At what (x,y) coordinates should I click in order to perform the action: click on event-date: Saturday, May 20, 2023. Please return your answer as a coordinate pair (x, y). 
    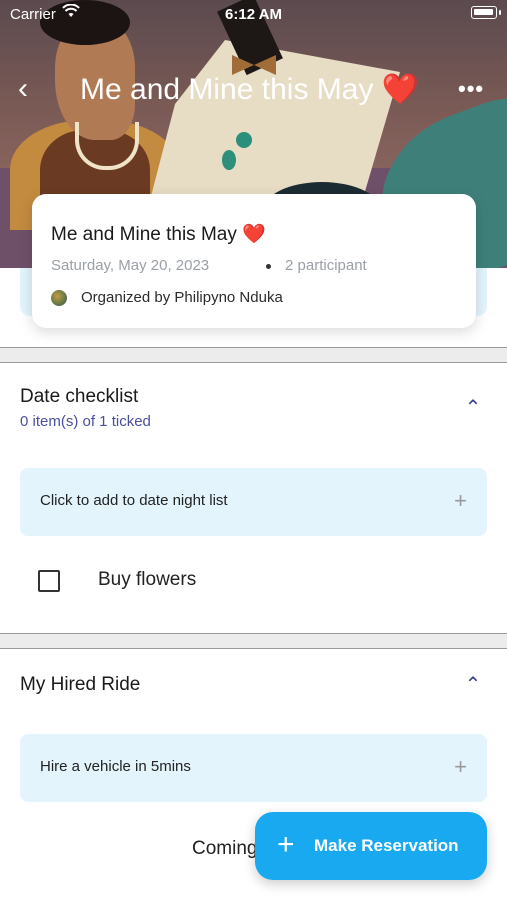
    Looking at the image, I should click on (130, 265).